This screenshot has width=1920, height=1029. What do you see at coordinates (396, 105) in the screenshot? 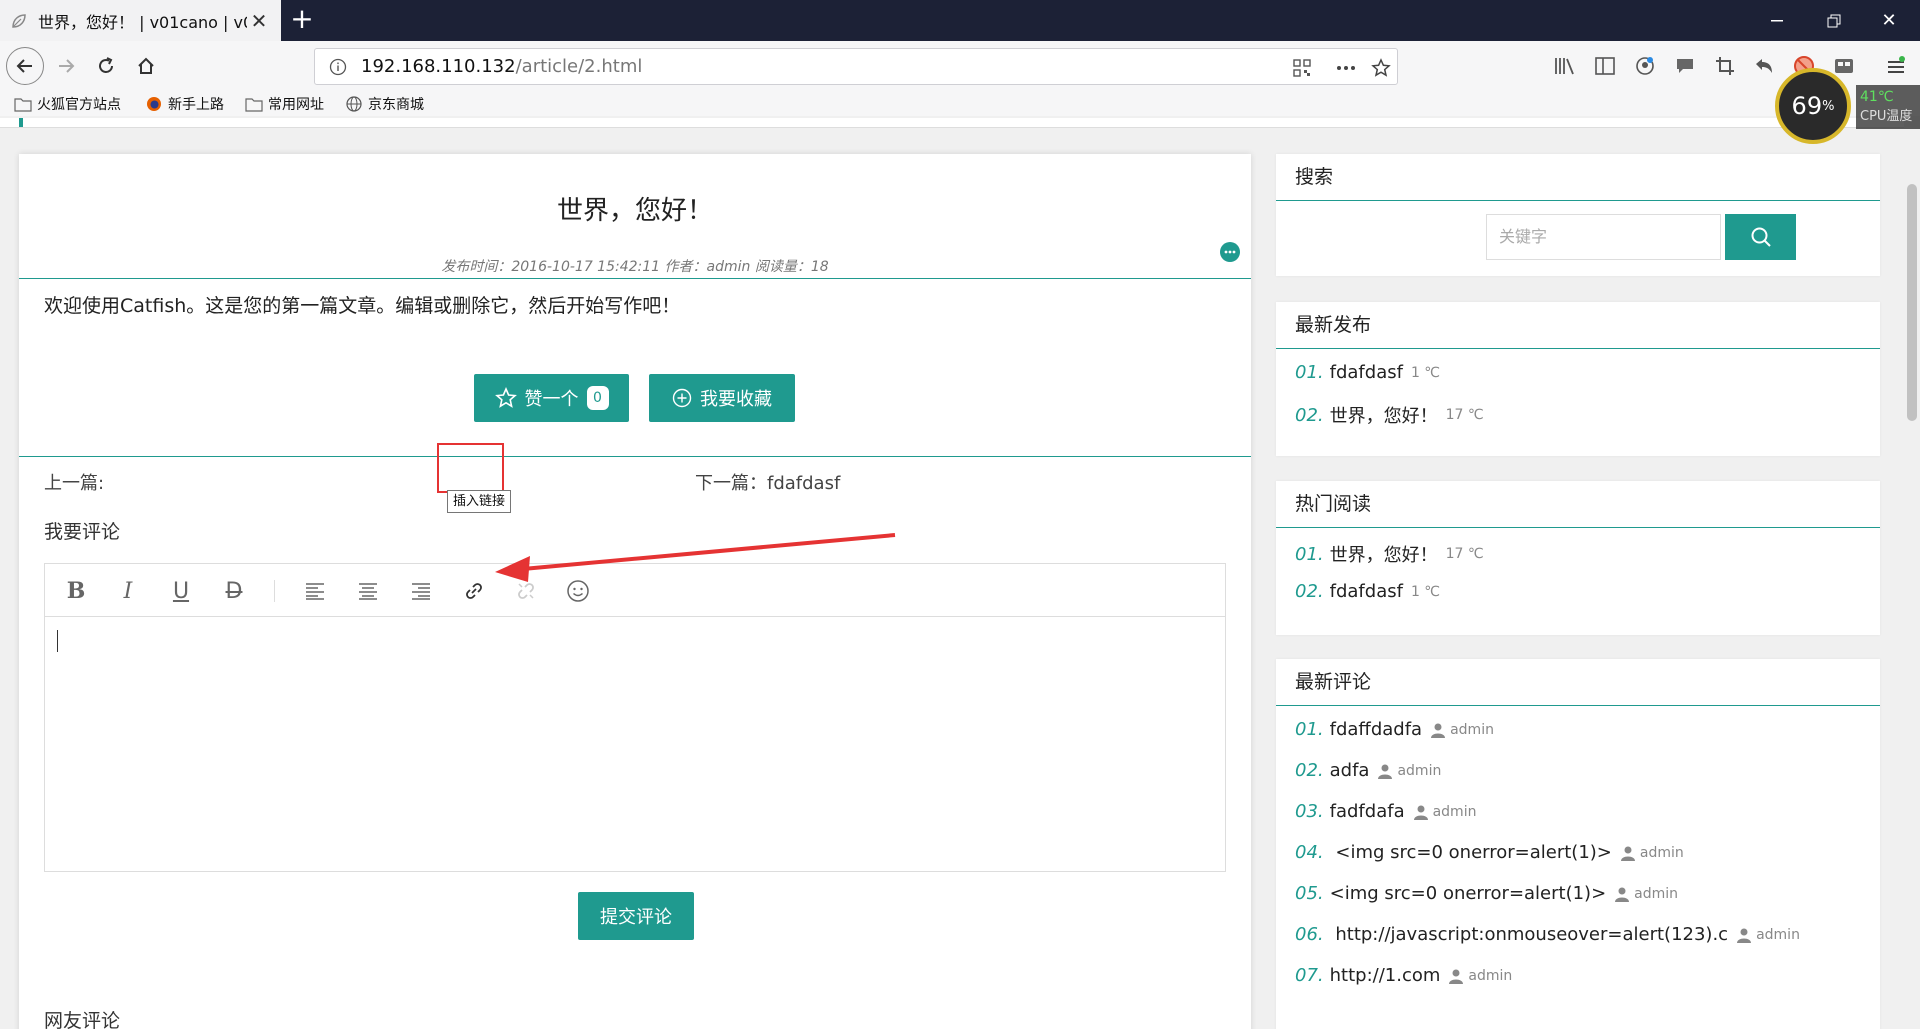
I see `bookmark-label: 京东商城` at bounding box center [396, 105].